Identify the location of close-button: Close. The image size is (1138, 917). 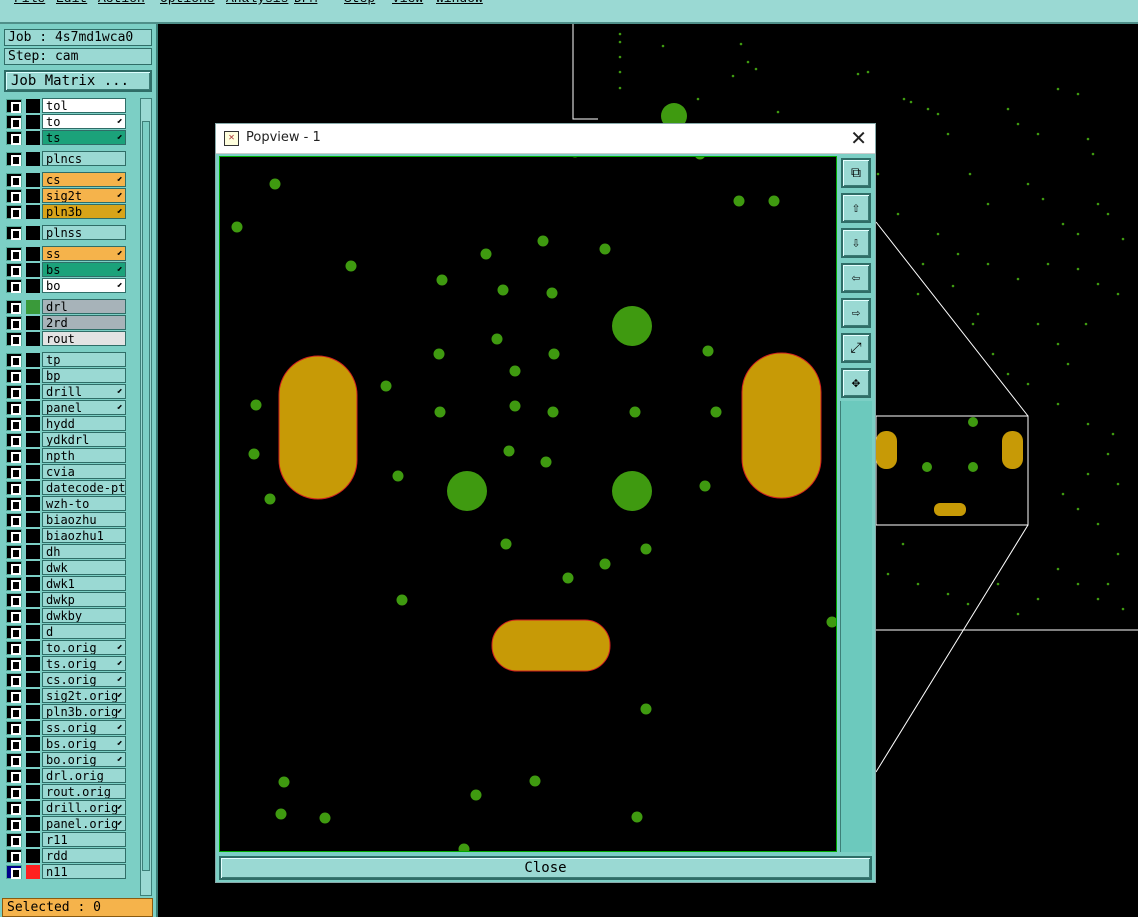
(545, 868).